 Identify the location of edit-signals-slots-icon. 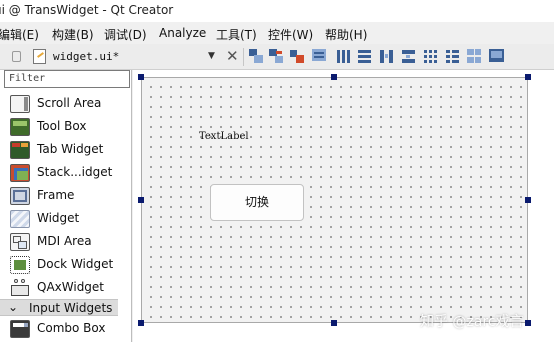
(276, 56).